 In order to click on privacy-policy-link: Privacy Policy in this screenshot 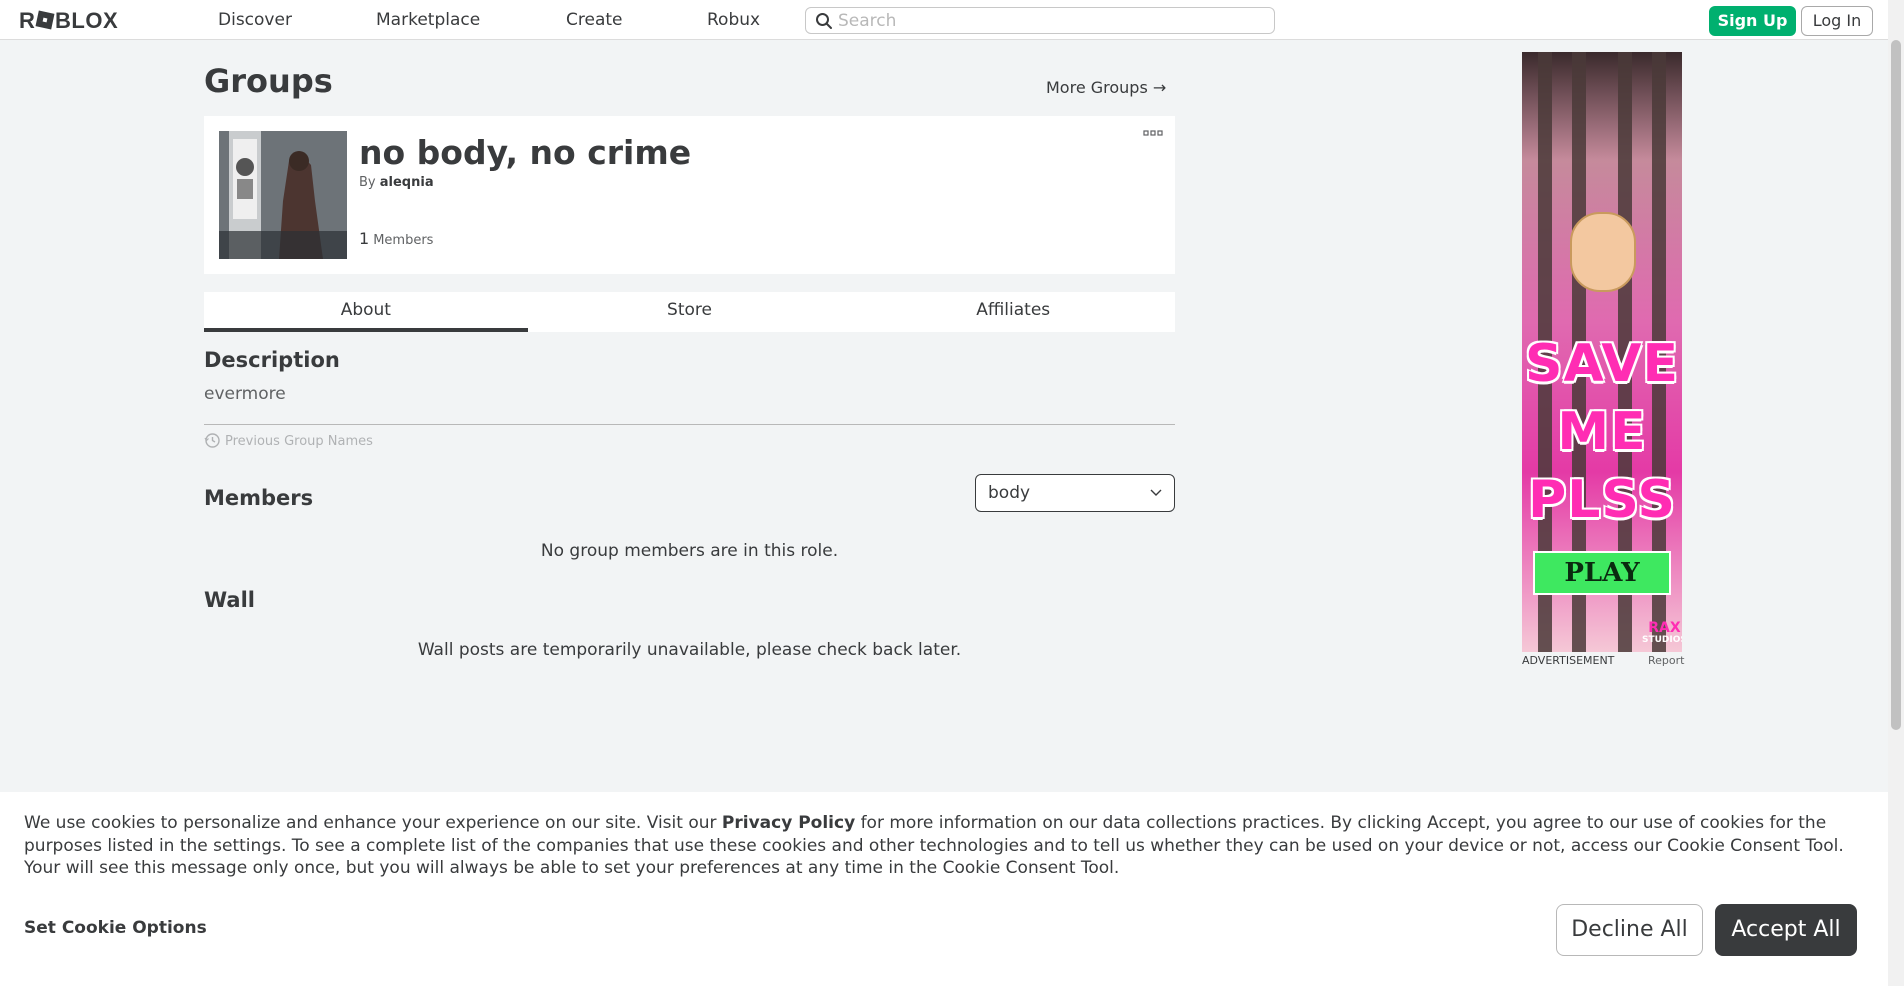, I will do `click(788, 823)`.